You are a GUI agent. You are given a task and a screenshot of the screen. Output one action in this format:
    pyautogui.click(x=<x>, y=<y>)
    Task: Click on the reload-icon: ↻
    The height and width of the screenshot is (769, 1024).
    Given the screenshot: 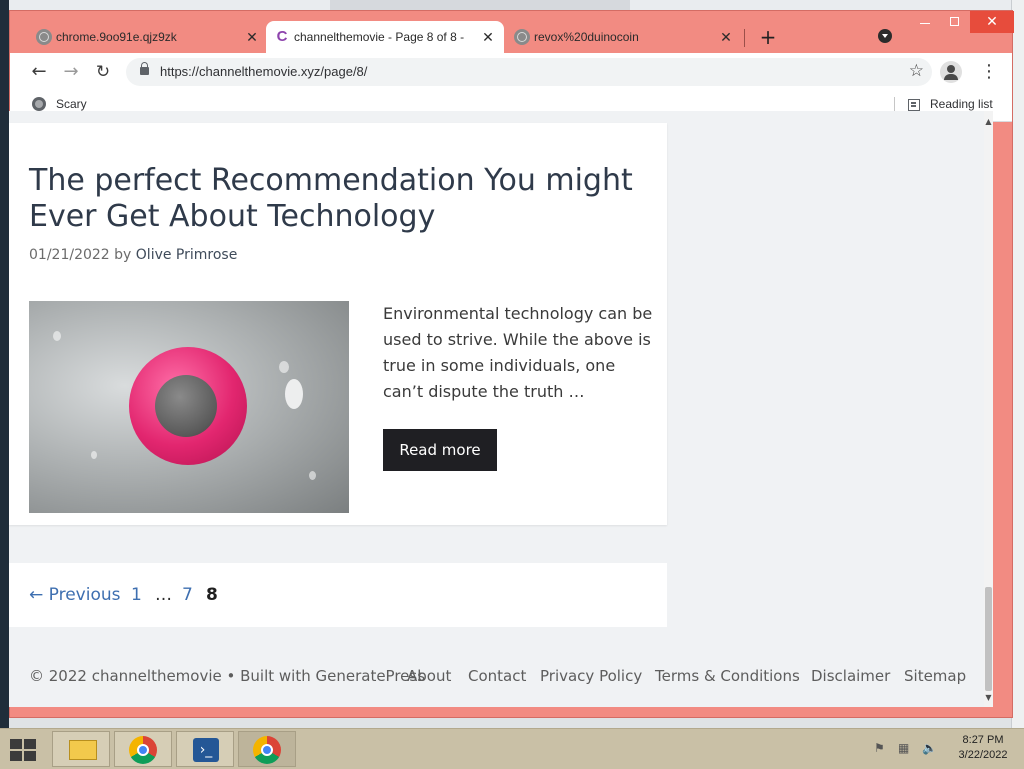 What is the action you would take?
    pyautogui.click(x=103, y=72)
    